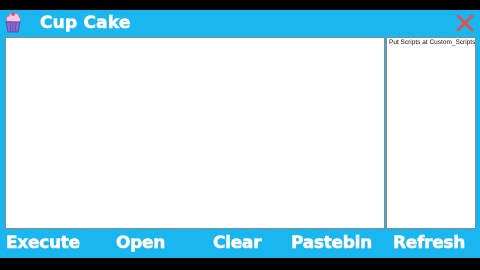  I want to click on execute-button: Execute, so click(43, 243).